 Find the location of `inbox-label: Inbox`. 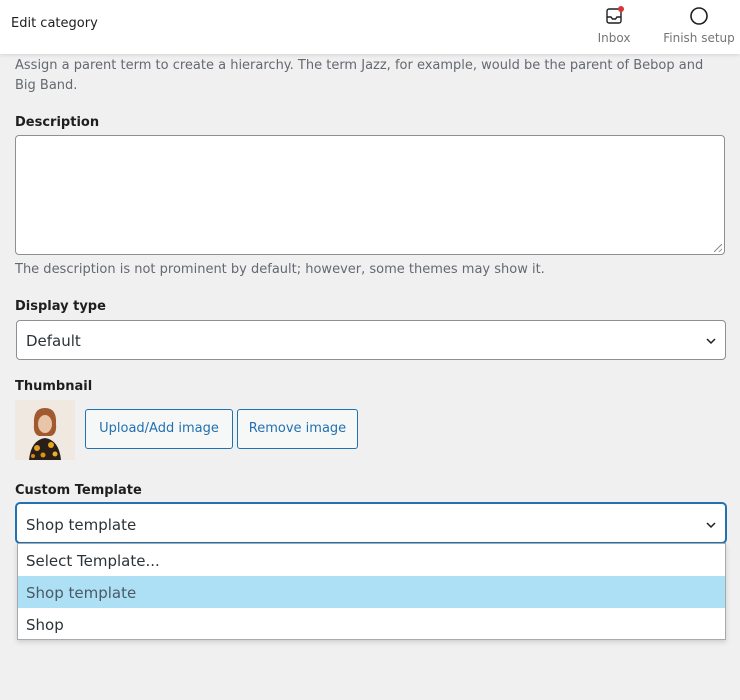

inbox-label: Inbox is located at coordinates (614, 38).